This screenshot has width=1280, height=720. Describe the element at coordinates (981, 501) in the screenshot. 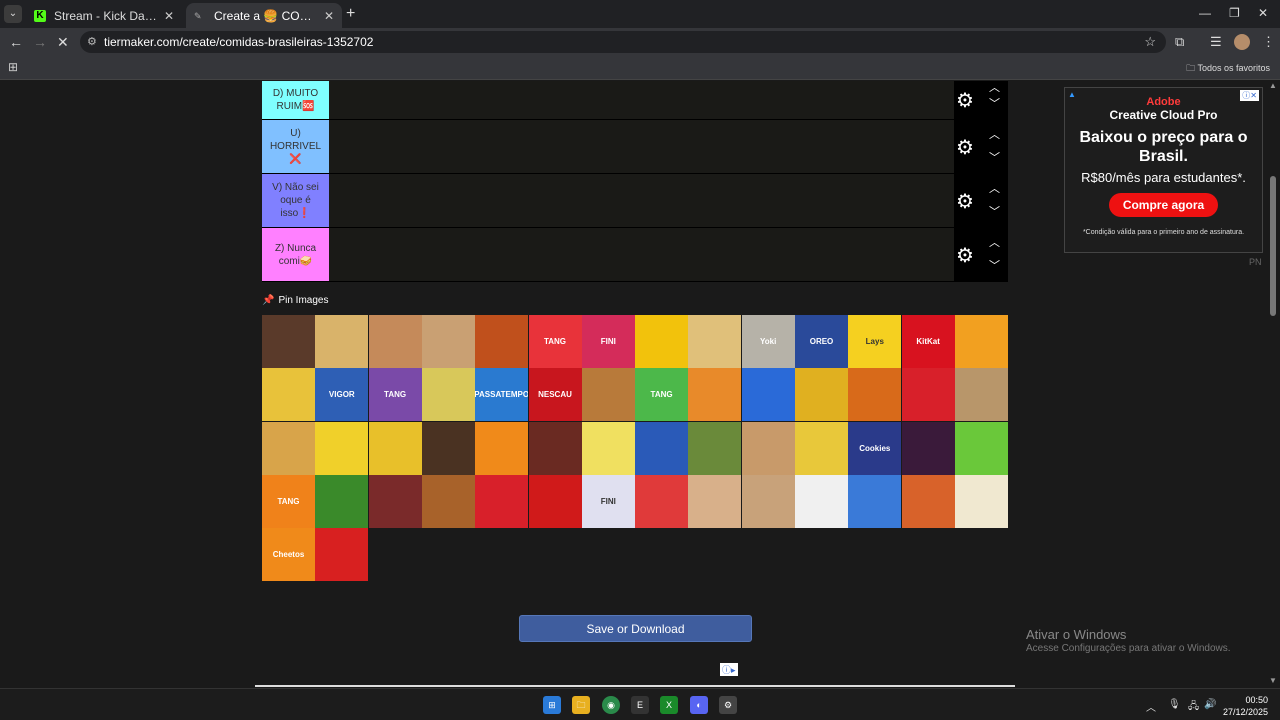

I see `image-tile-pipoca` at that location.